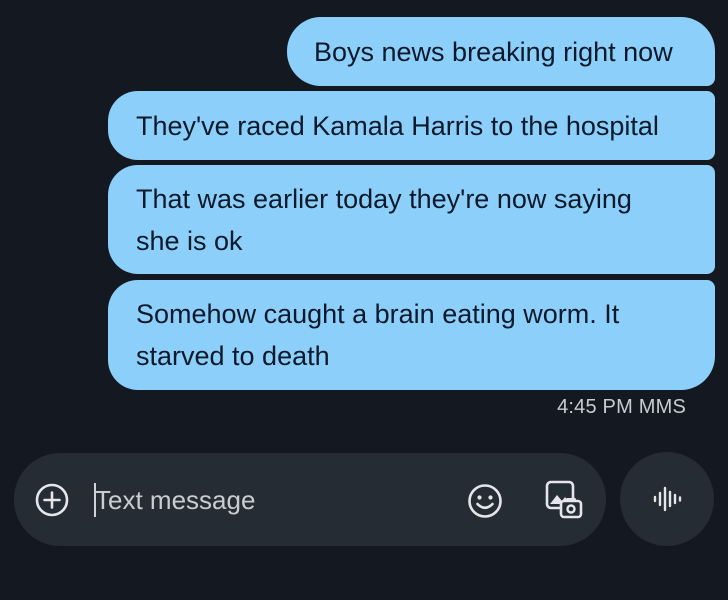  I want to click on add-attachment-button, so click(52, 500).